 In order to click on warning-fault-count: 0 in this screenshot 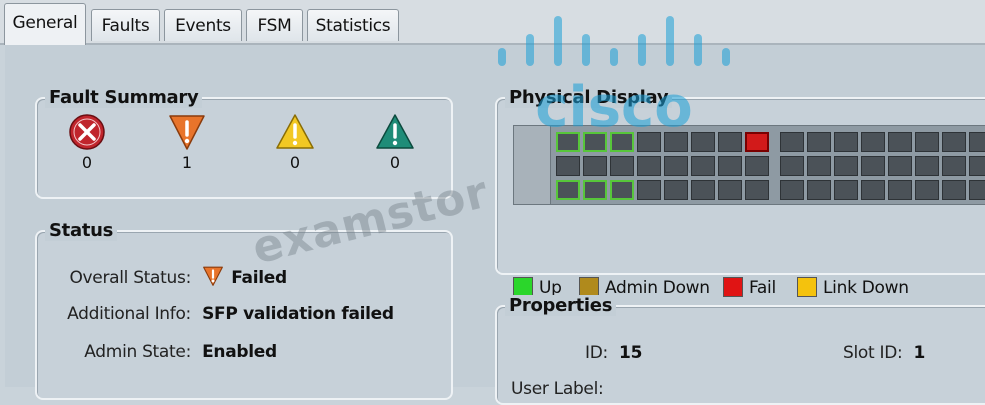, I will do `click(395, 162)`.